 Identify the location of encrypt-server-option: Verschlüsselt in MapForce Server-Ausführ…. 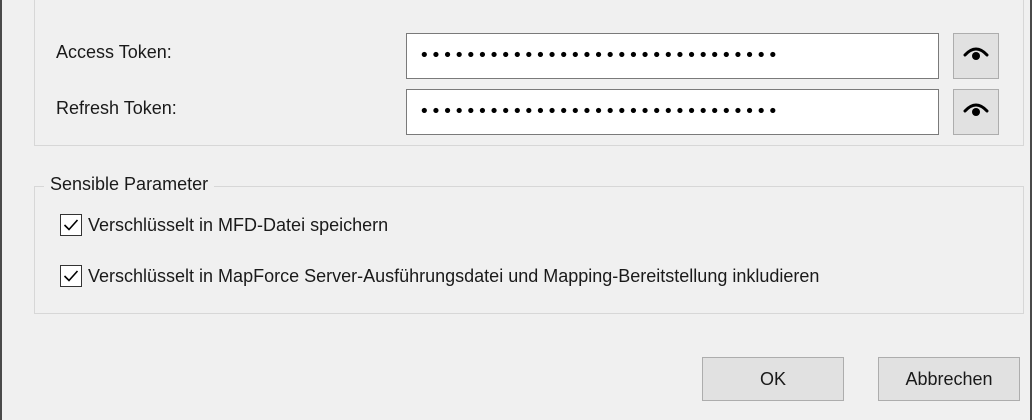
(439, 276).